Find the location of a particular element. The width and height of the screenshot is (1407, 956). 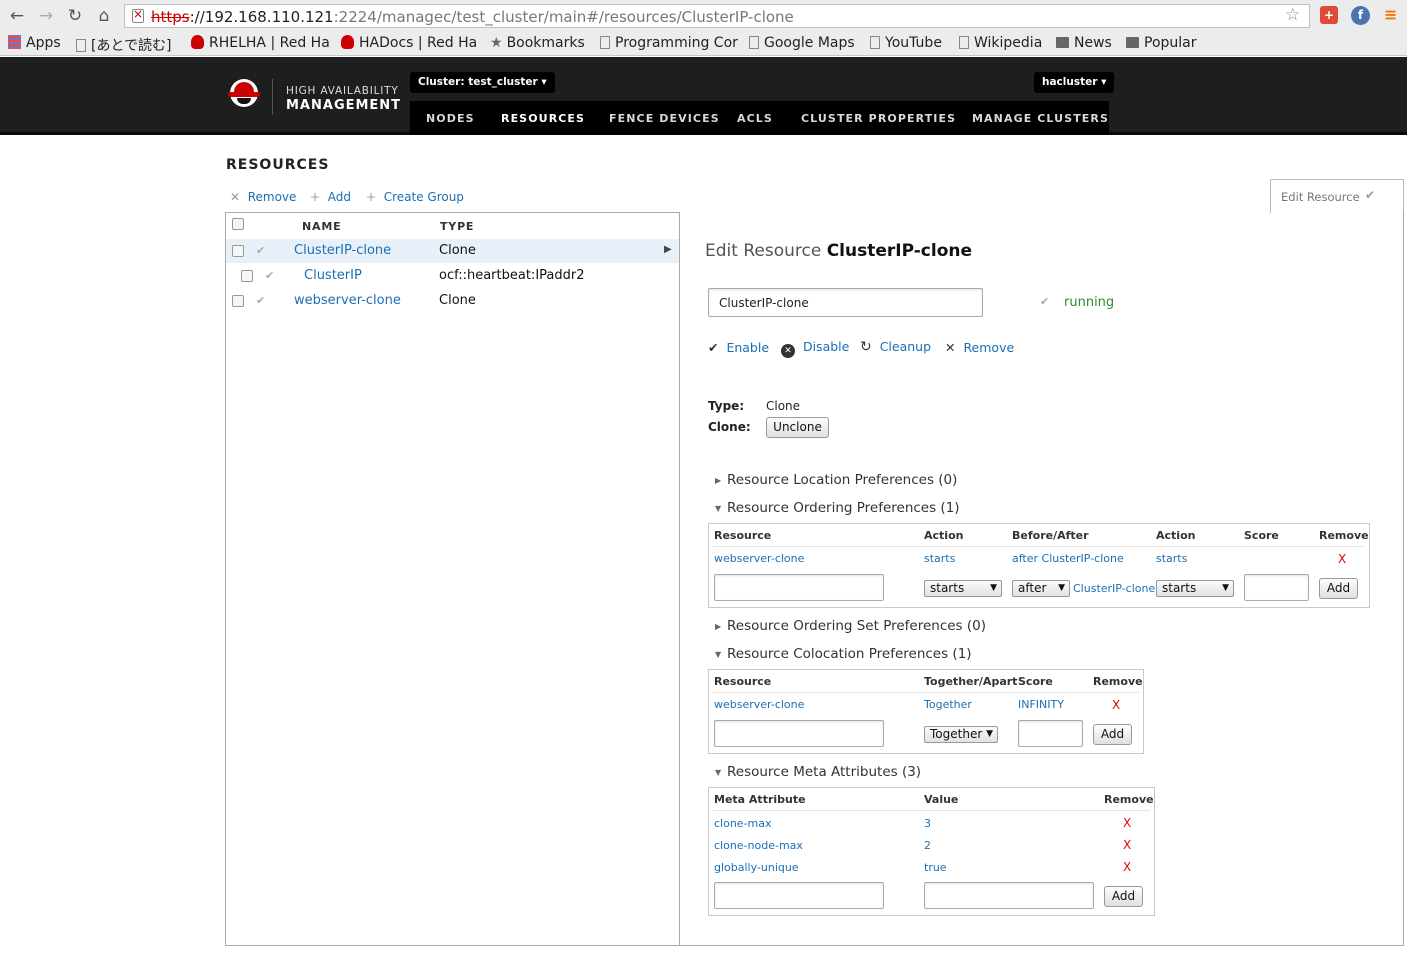

table-row: ✔ ClusterIP ocf::heartbeat:IPaddr2 is located at coordinates (452, 276).